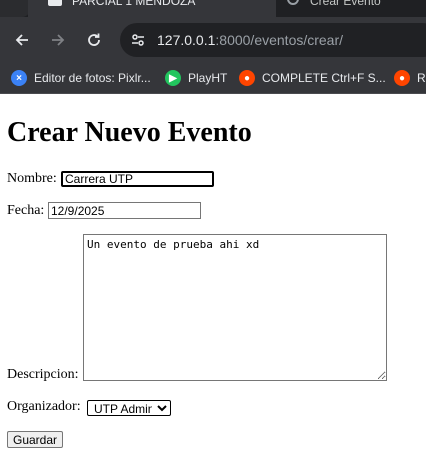  I want to click on reload-icon, so click(94, 39).